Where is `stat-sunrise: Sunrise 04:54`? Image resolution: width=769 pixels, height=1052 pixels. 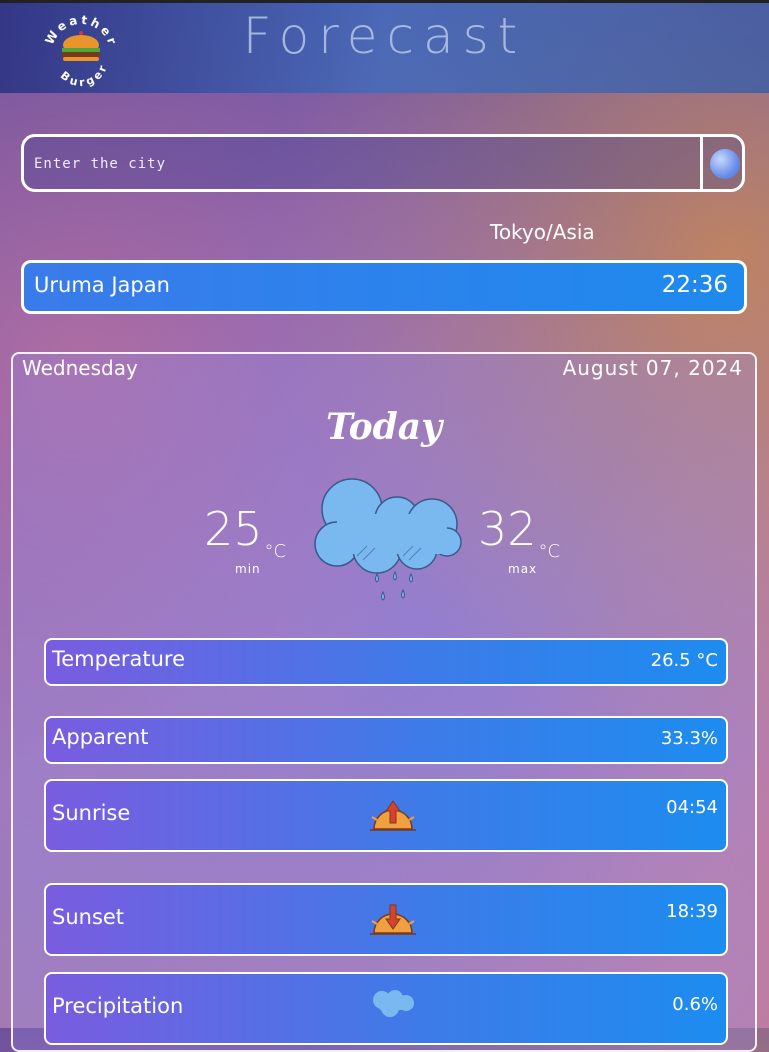
stat-sunrise: Sunrise 04:54 is located at coordinates (386, 815).